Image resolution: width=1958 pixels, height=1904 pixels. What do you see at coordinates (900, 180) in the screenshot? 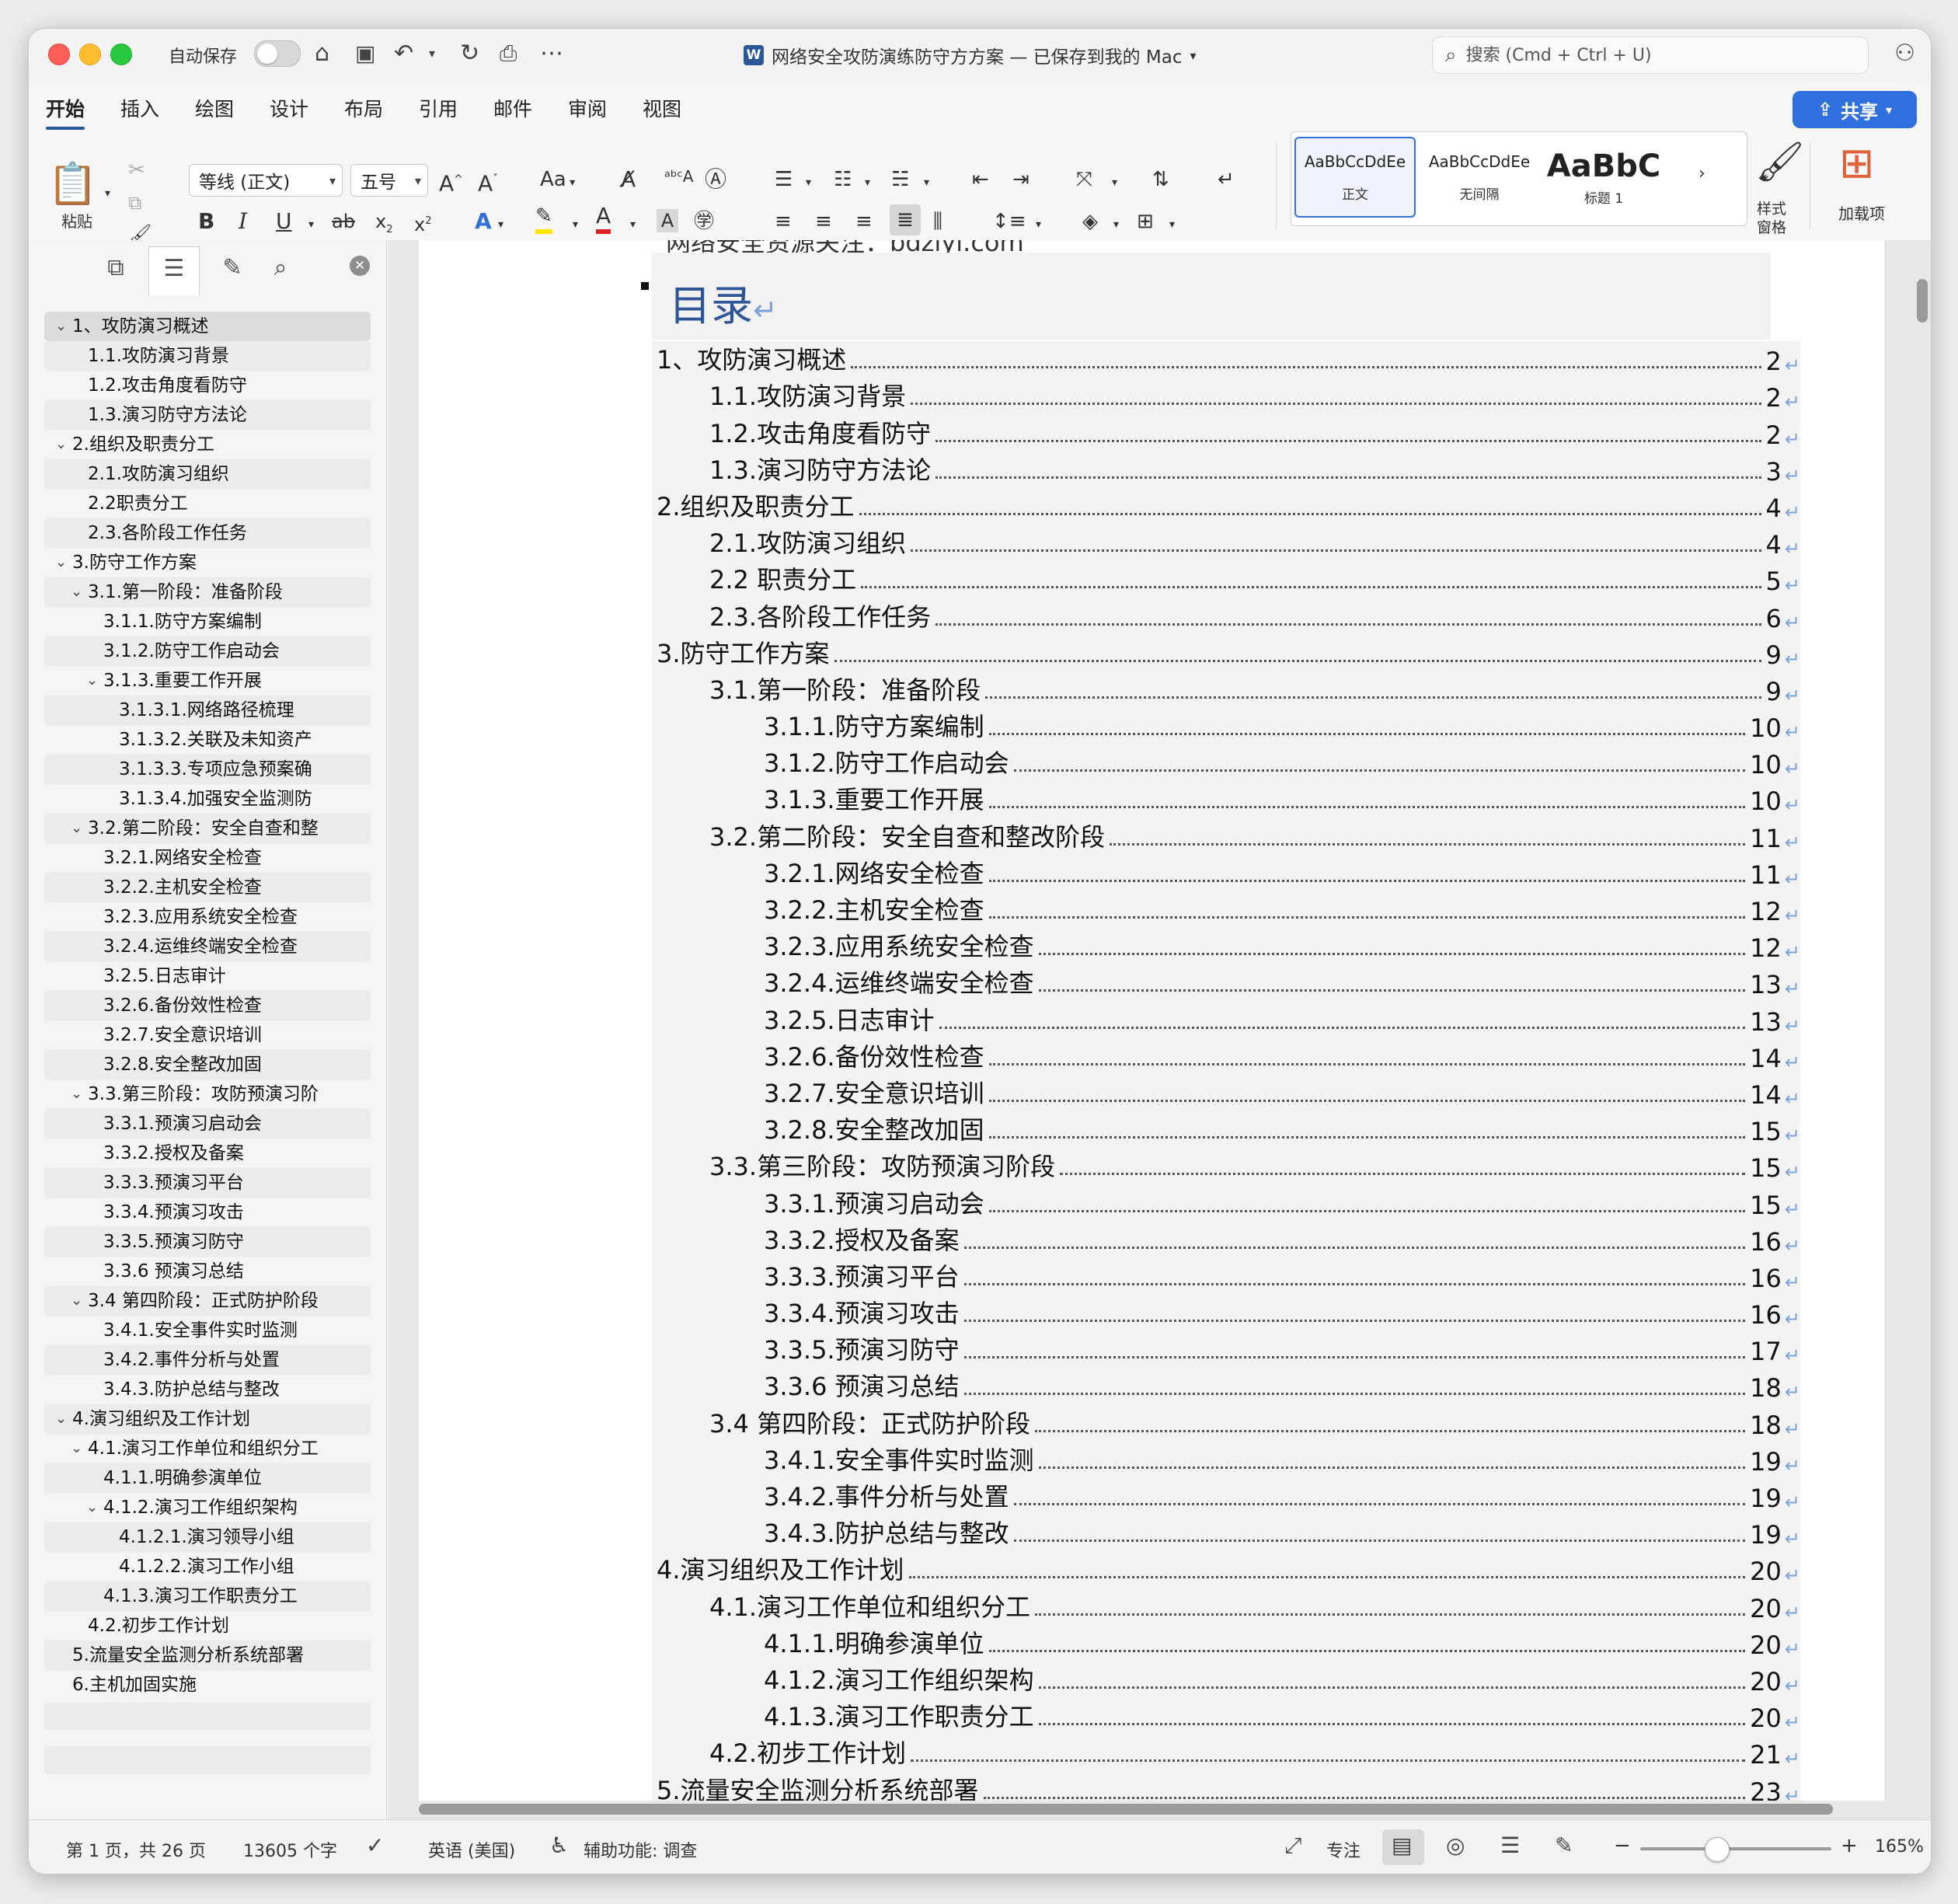
I see `multilevel-list-icon: ☵` at bounding box center [900, 180].